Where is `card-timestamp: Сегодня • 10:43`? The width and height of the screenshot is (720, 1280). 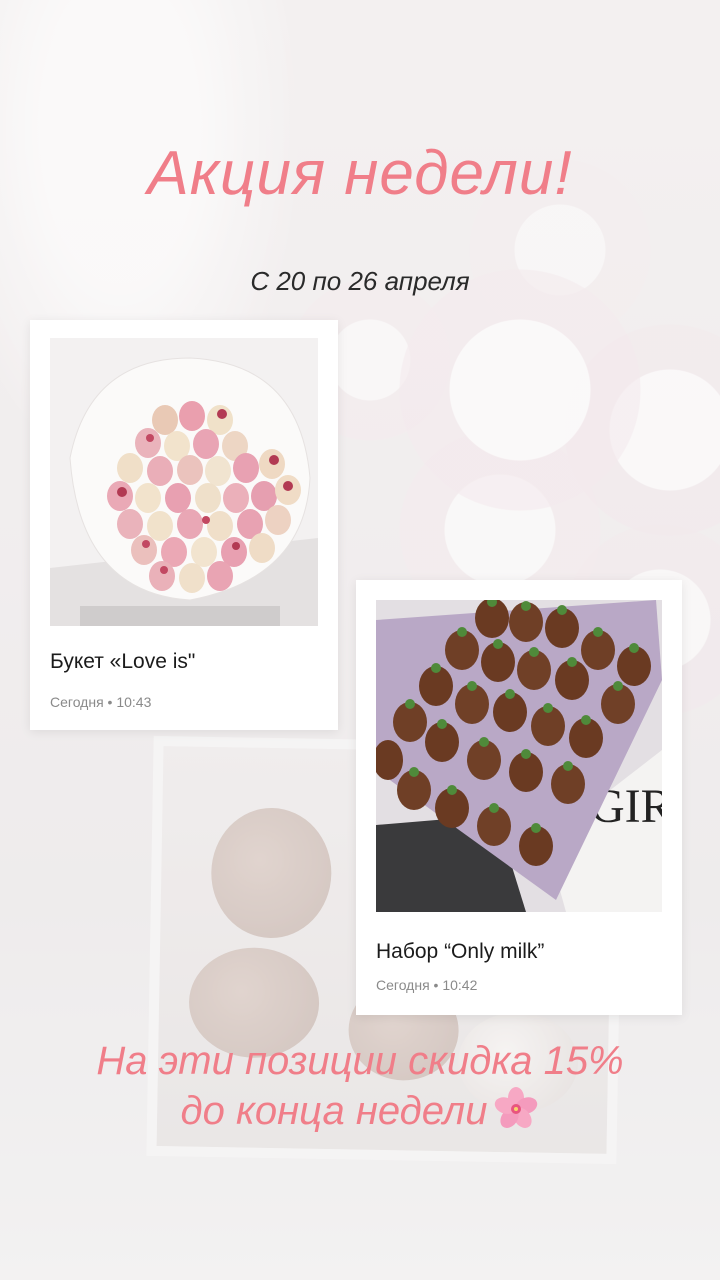
card-timestamp: Сегодня • 10:43 is located at coordinates (101, 702).